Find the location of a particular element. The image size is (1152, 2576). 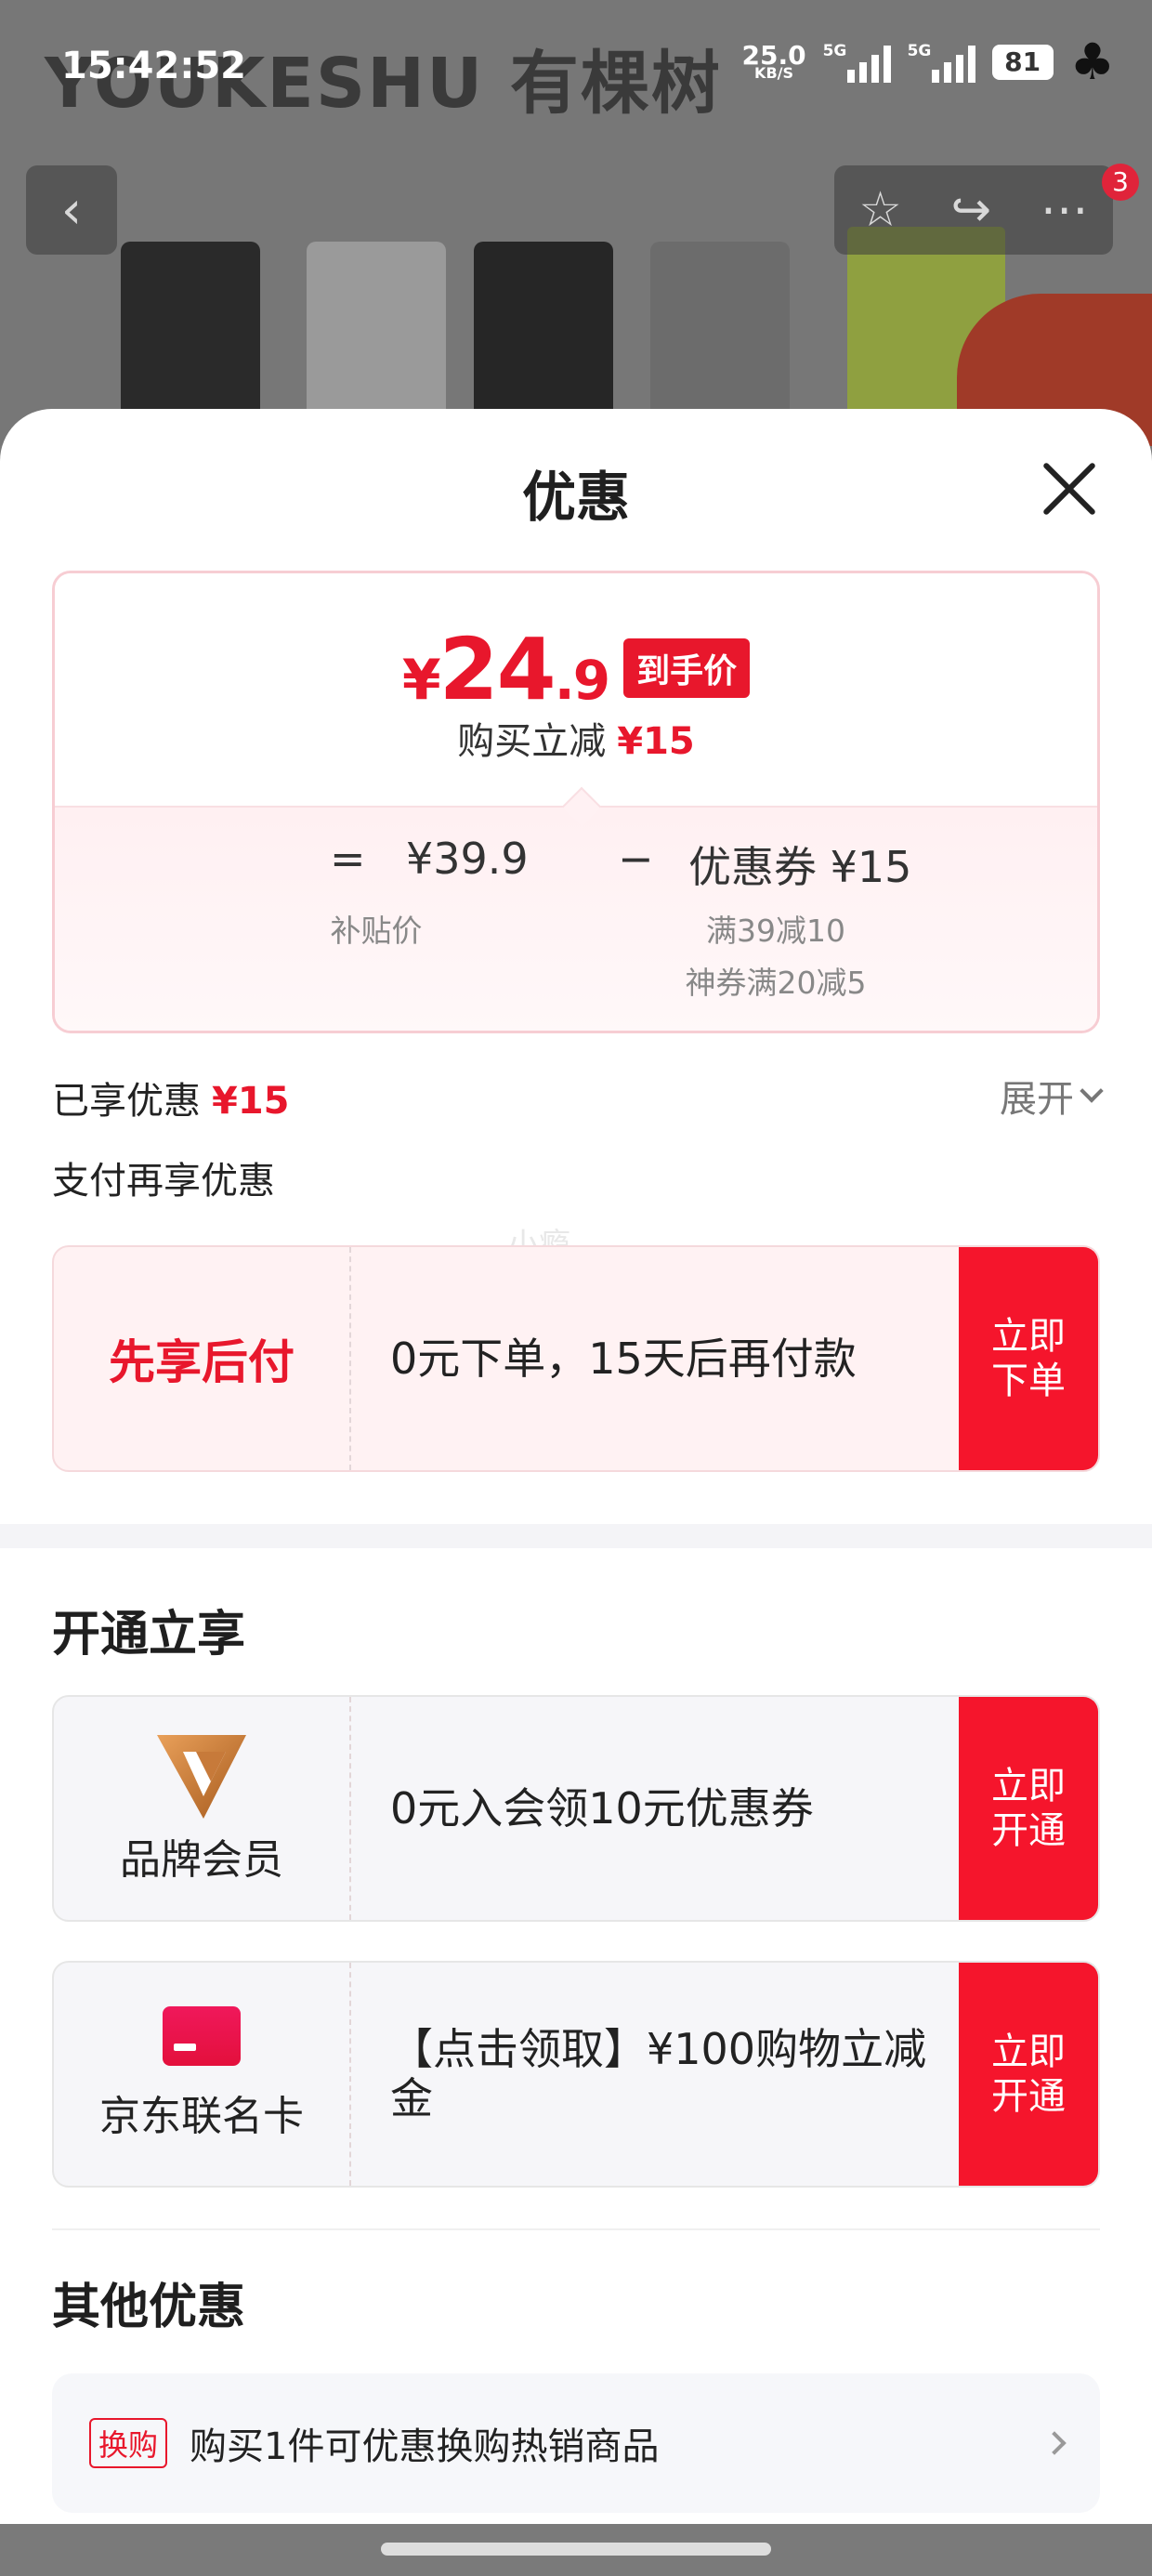

home-indicator-area is located at coordinates (576, 2550).